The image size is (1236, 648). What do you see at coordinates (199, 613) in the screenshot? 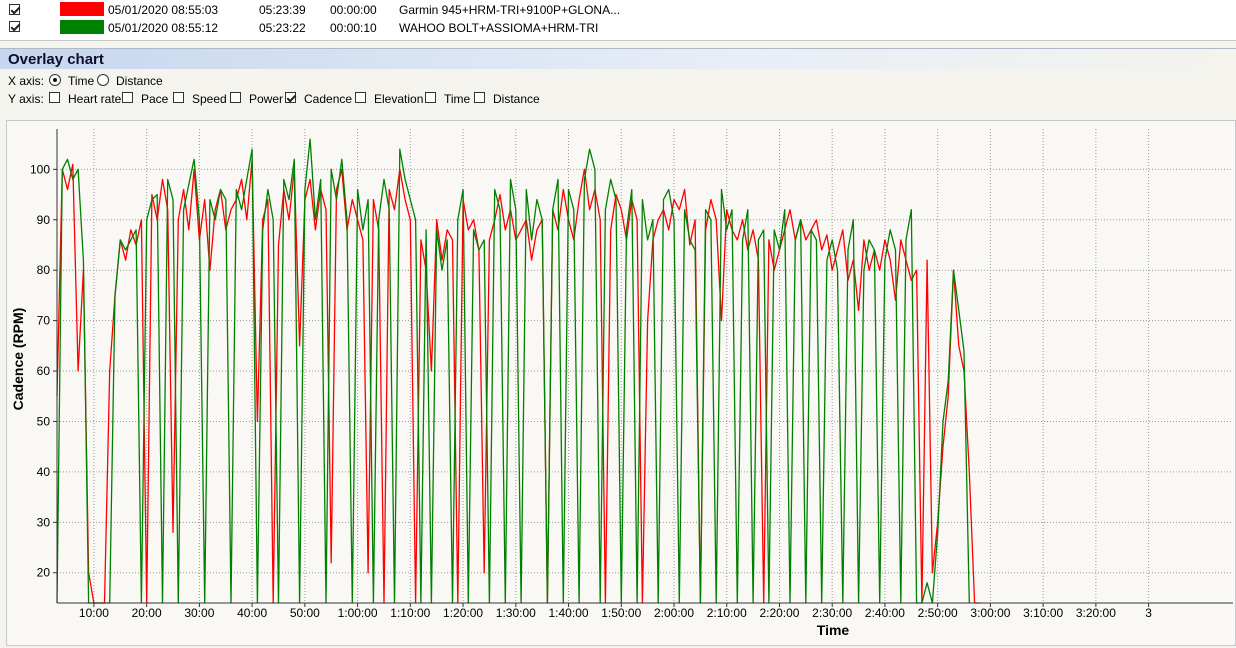
I see `x-tick-label: 30:00` at bounding box center [199, 613].